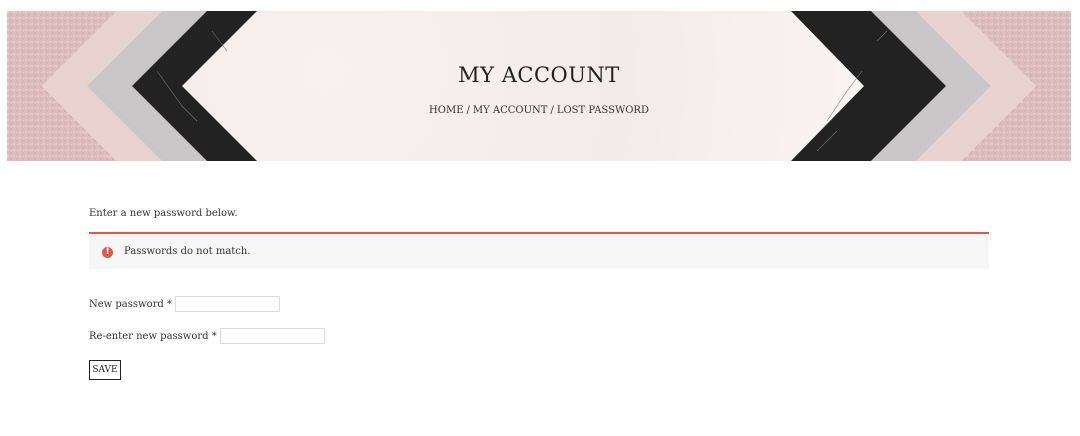 This screenshot has height=436, width=1080. Describe the element at coordinates (107, 252) in the screenshot. I see `exclamation-circle-icon: !` at that location.